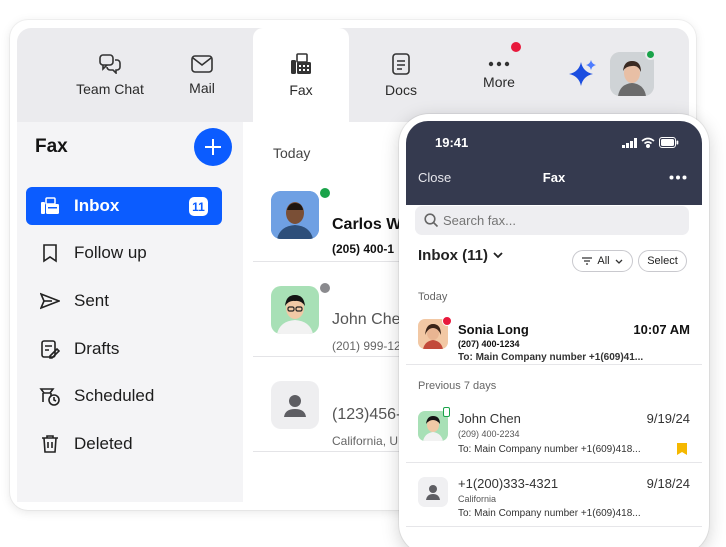 This screenshot has height=547, width=726. What do you see at coordinates (457, 386) in the screenshot?
I see `section-header: Previous 7 days` at bounding box center [457, 386].